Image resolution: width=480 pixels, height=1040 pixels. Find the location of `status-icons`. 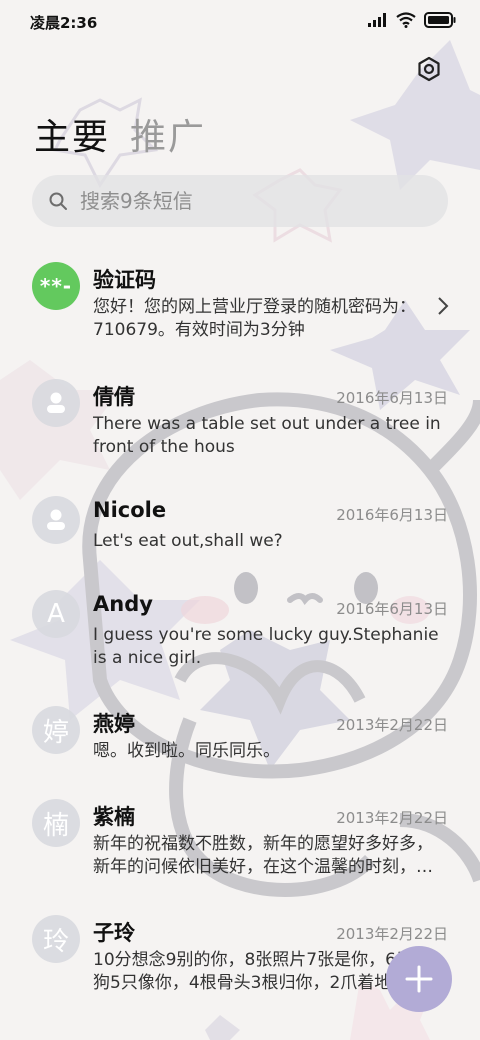

status-icons is located at coordinates (412, 20).